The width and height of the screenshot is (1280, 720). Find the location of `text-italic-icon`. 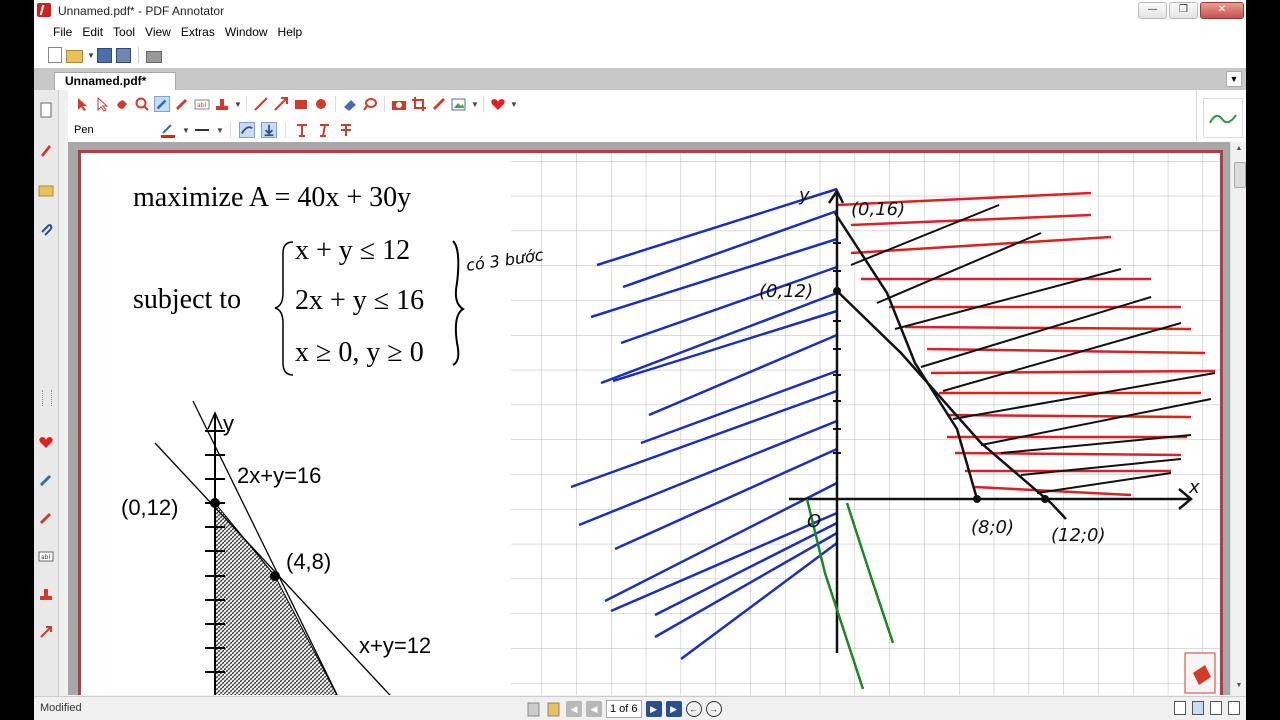

text-italic-icon is located at coordinates (324, 130).